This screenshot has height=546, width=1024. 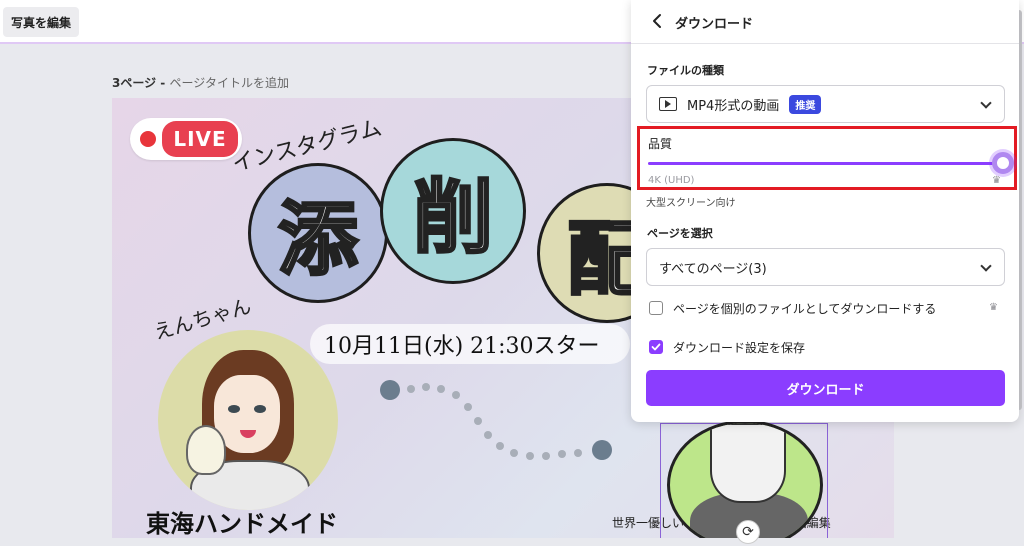 I want to click on file-type-select: MP4形式の動画 推奨, so click(x=825, y=104).